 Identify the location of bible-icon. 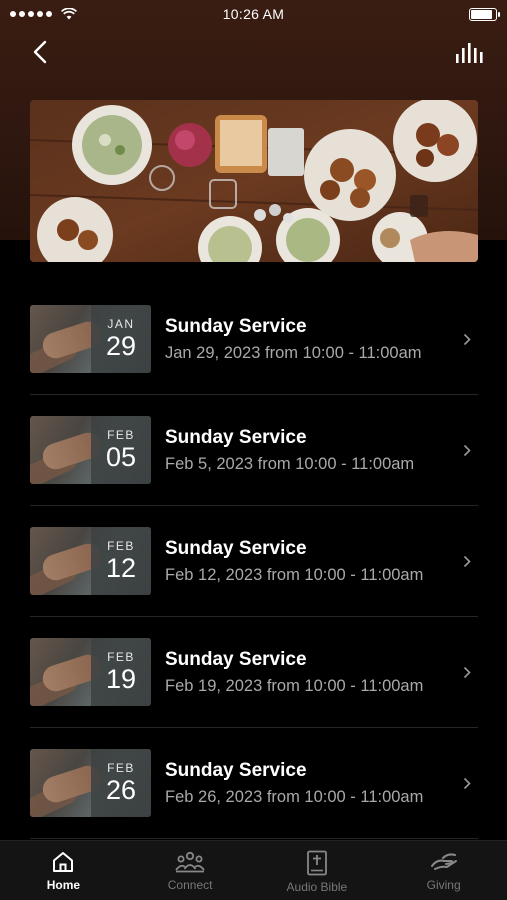
(316, 863).